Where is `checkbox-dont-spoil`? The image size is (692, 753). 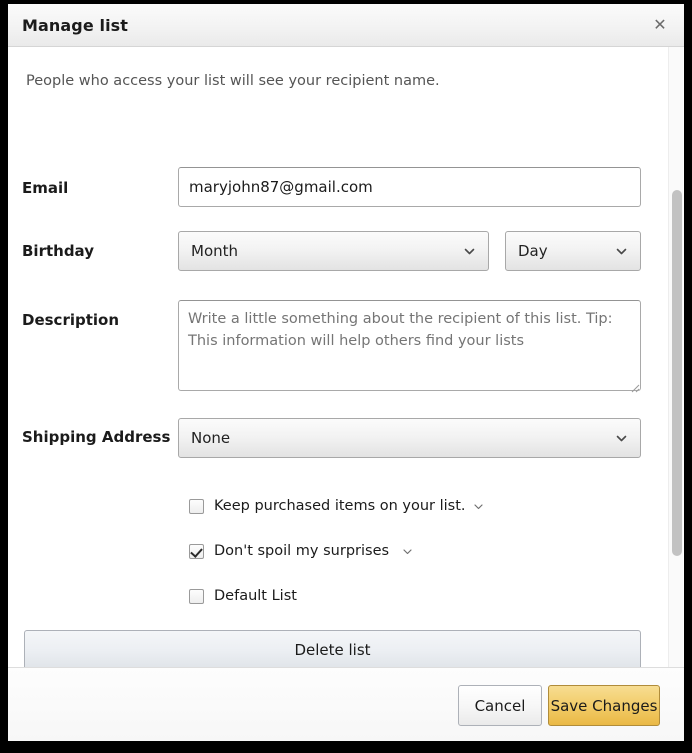
checkbox-dont-spoil is located at coordinates (196, 551).